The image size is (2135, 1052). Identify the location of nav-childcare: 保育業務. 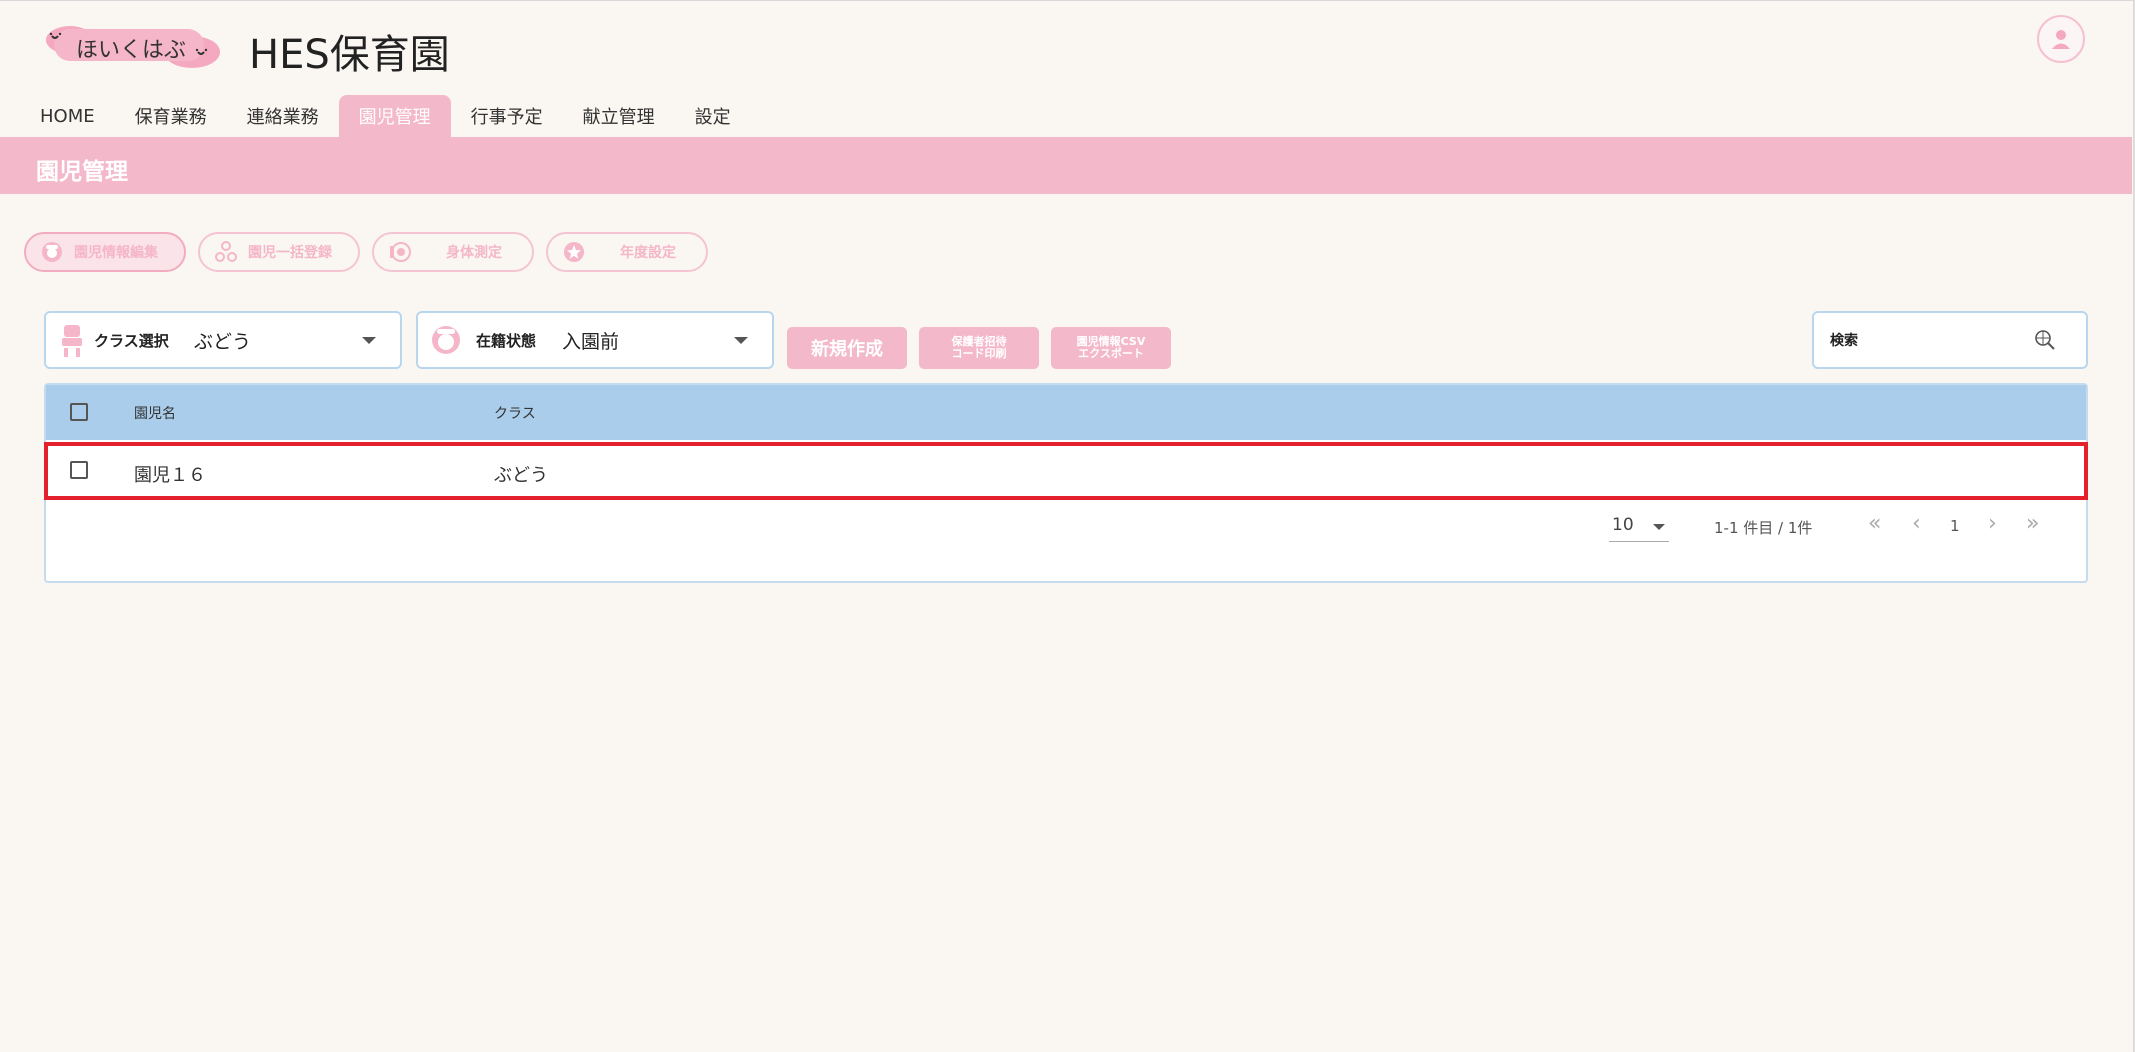
(171, 116).